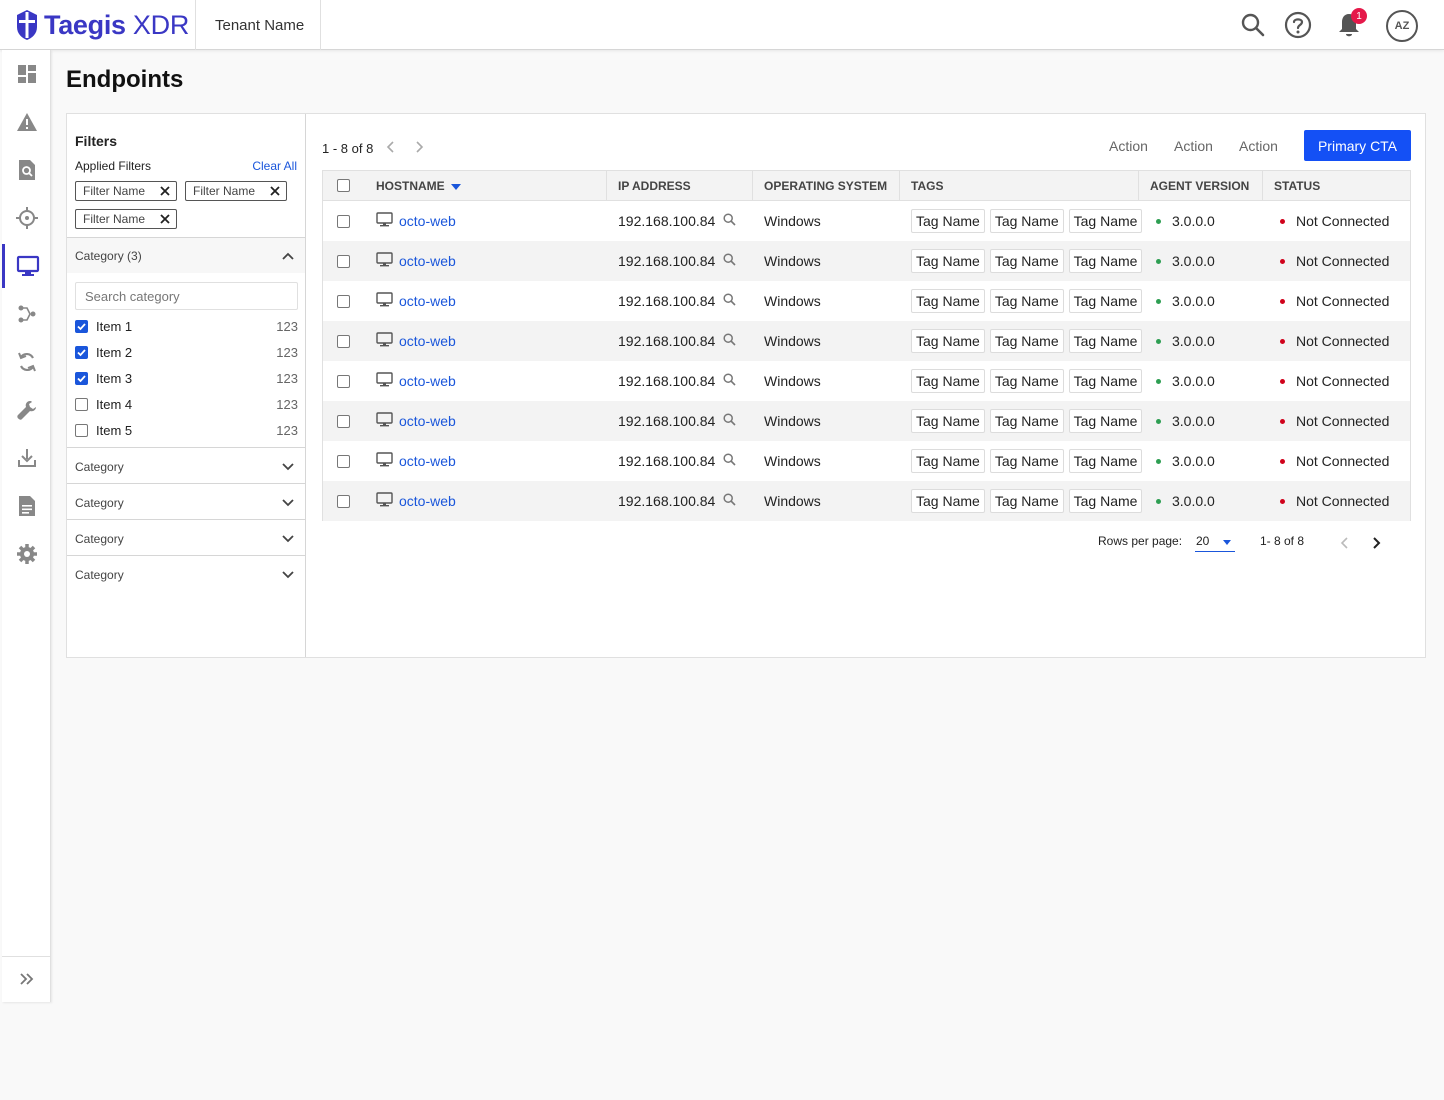 The image size is (1444, 1100). What do you see at coordinates (927, 185) in the screenshot?
I see `column-header-tags: TAGS` at bounding box center [927, 185].